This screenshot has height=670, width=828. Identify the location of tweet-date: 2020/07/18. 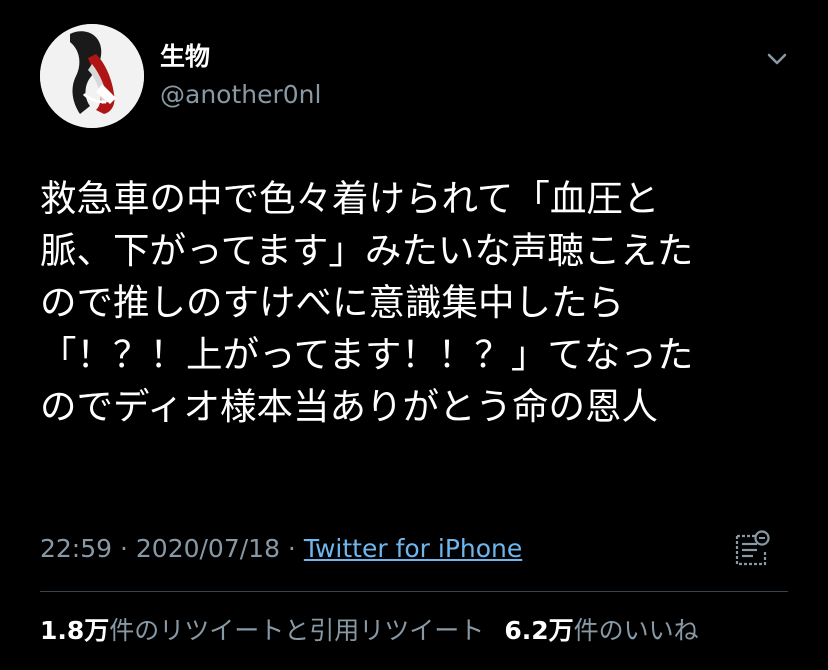
(208, 548).